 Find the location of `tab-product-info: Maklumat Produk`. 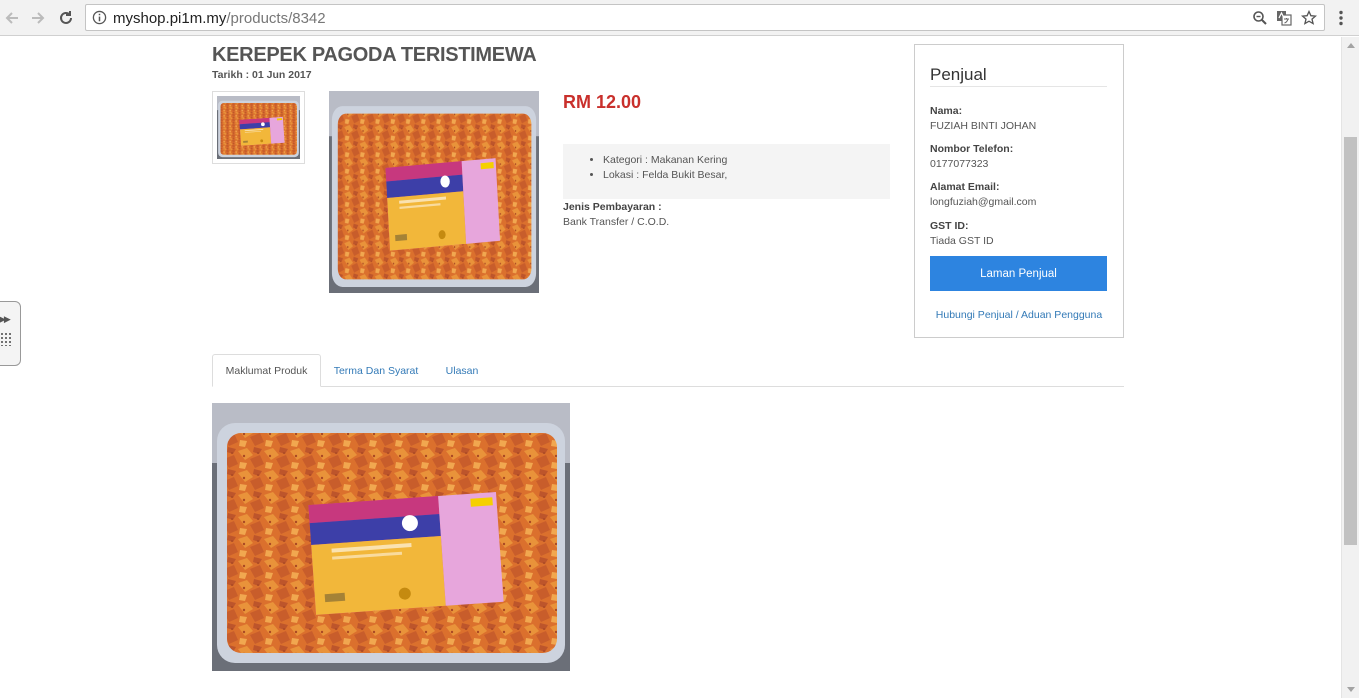

tab-product-info: Maklumat Produk is located at coordinates (266, 370).